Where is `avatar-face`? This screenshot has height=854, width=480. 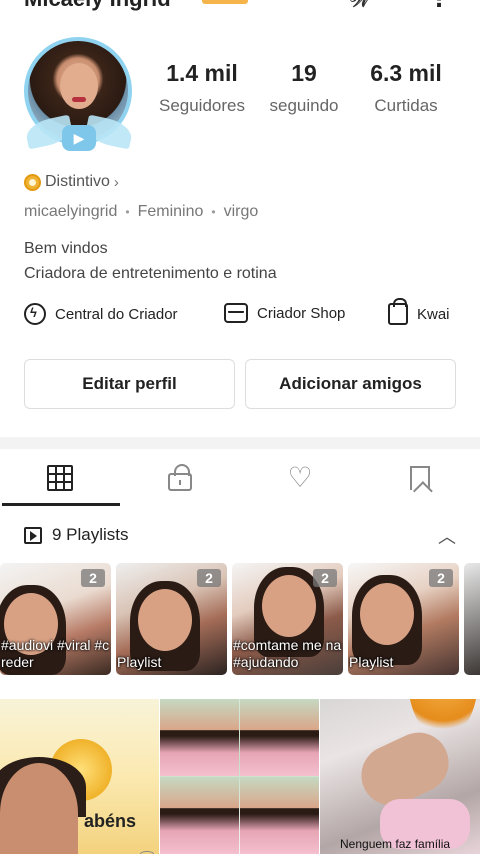
avatar-face is located at coordinates (79, 86).